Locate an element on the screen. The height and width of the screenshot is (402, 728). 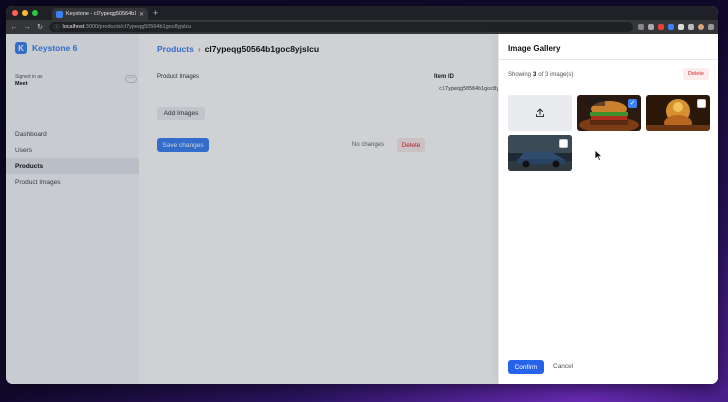
url-path: :3000/products/cl7ypeqg50564b1goc8yjslcu is located at coordinates (138, 27).